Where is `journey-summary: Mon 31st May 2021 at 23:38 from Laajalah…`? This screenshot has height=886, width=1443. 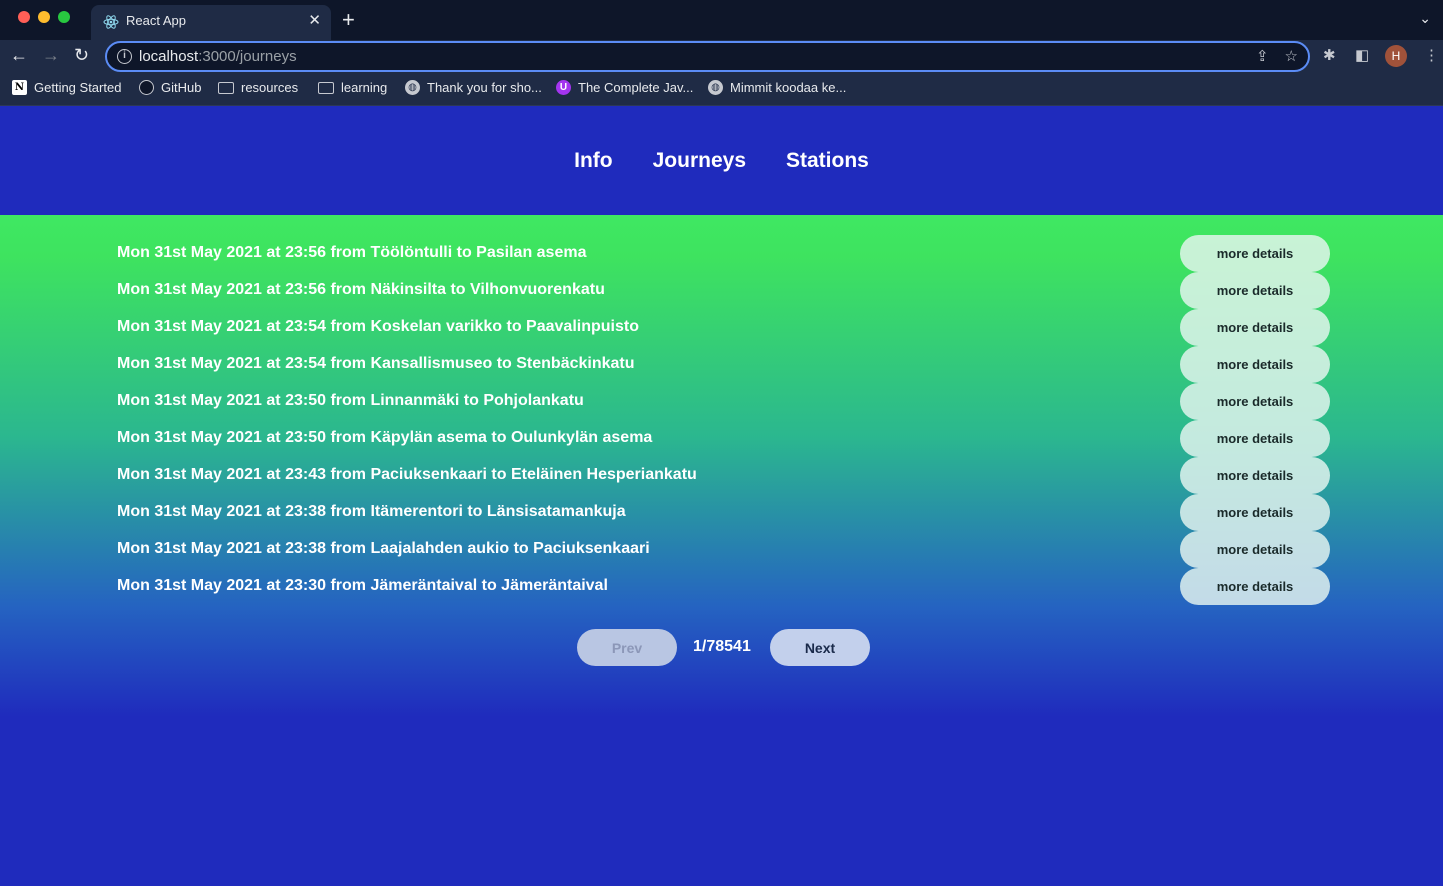
journey-summary: Mon 31st May 2021 at 23:38 from Laajalah… is located at coordinates (383, 548).